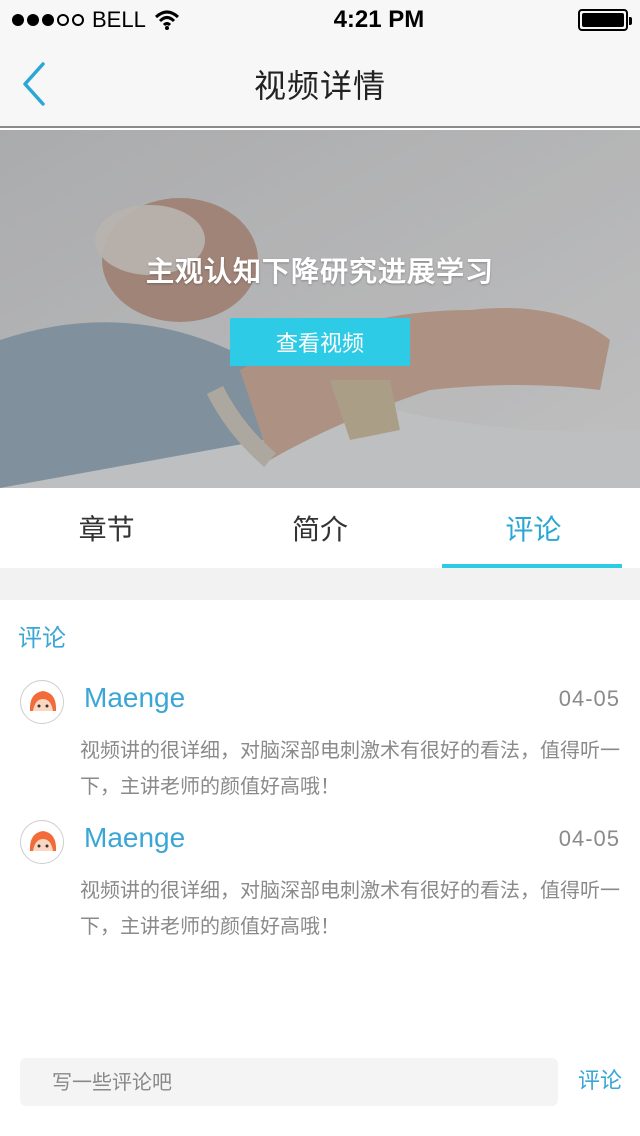  Describe the element at coordinates (320, 584) in the screenshot. I see `section-divider` at that location.